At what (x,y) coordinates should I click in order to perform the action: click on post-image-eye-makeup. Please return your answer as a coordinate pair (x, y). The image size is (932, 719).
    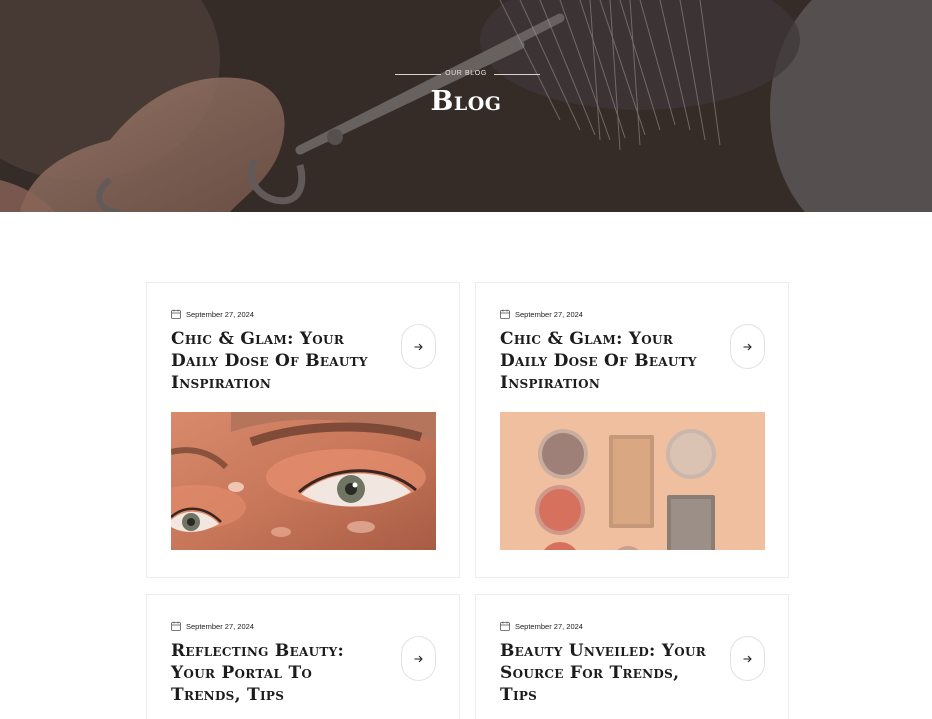
    Looking at the image, I should click on (303, 481).